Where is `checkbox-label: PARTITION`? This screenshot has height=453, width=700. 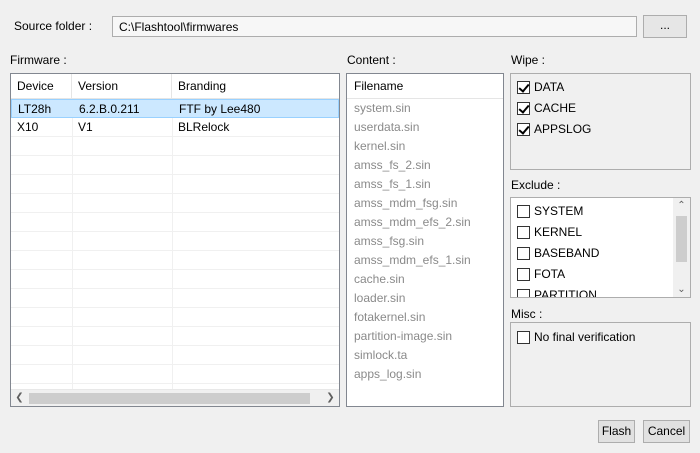 checkbox-label: PARTITION is located at coordinates (565, 293).